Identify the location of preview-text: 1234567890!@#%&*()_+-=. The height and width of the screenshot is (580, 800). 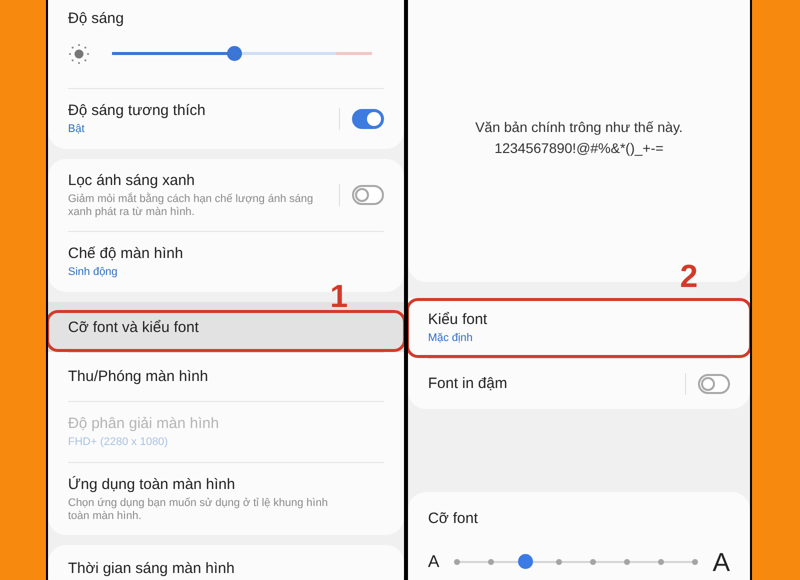
(579, 148).